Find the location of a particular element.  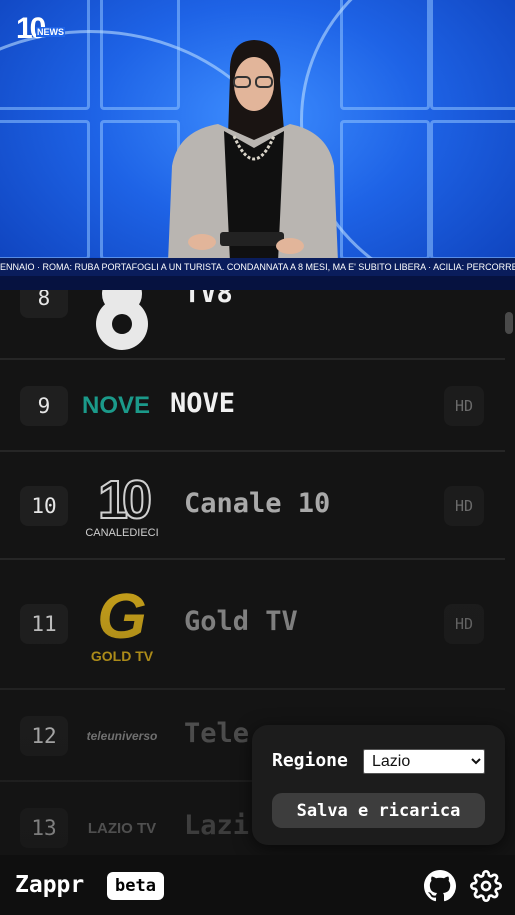

save-and-reload-button: Salva e ricarica is located at coordinates (378, 810).